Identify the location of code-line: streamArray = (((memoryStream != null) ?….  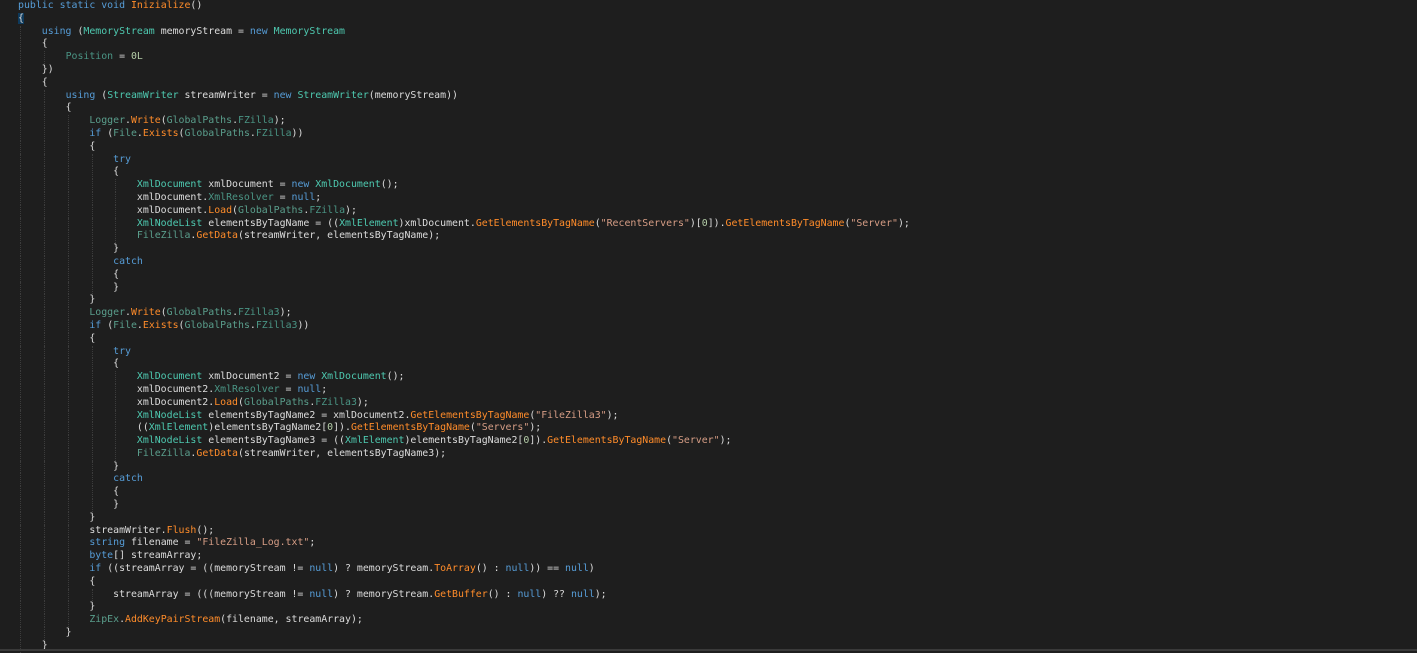
(708, 595).